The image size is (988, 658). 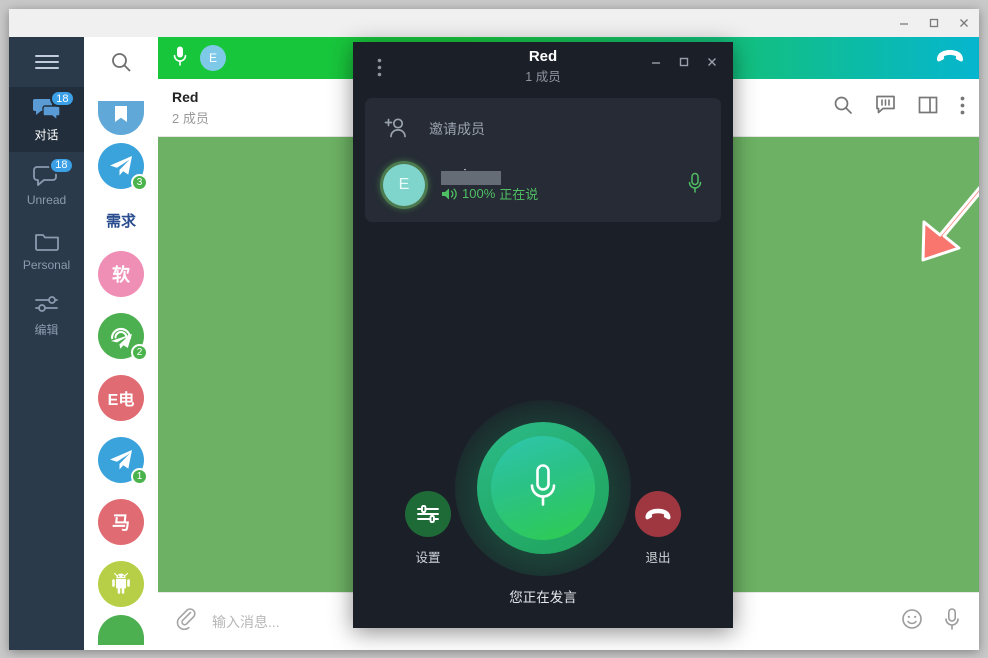 I want to click on list-item: 3, so click(x=121, y=166).